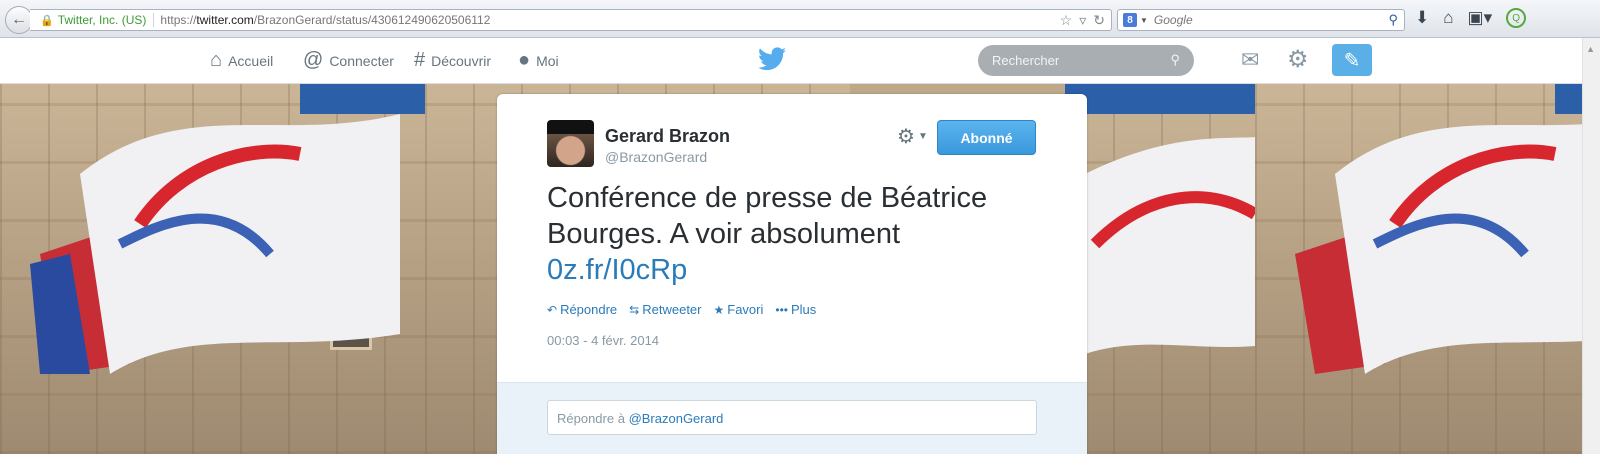 The image size is (1600, 454). I want to click on tweet-actions: ↶ Répondre ⇆ Retweeter ★ Favori ••• Plus, so click(681, 309).